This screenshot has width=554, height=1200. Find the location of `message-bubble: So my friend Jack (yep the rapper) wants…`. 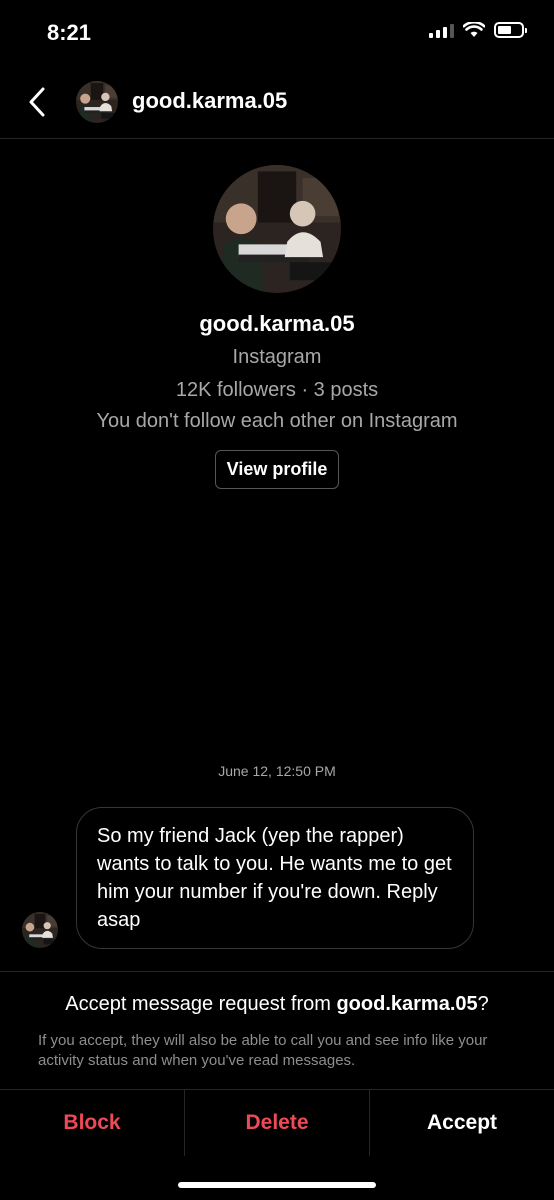

message-bubble: So my friend Jack (yep the rapper) wants… is located at coordinates (275, 878).